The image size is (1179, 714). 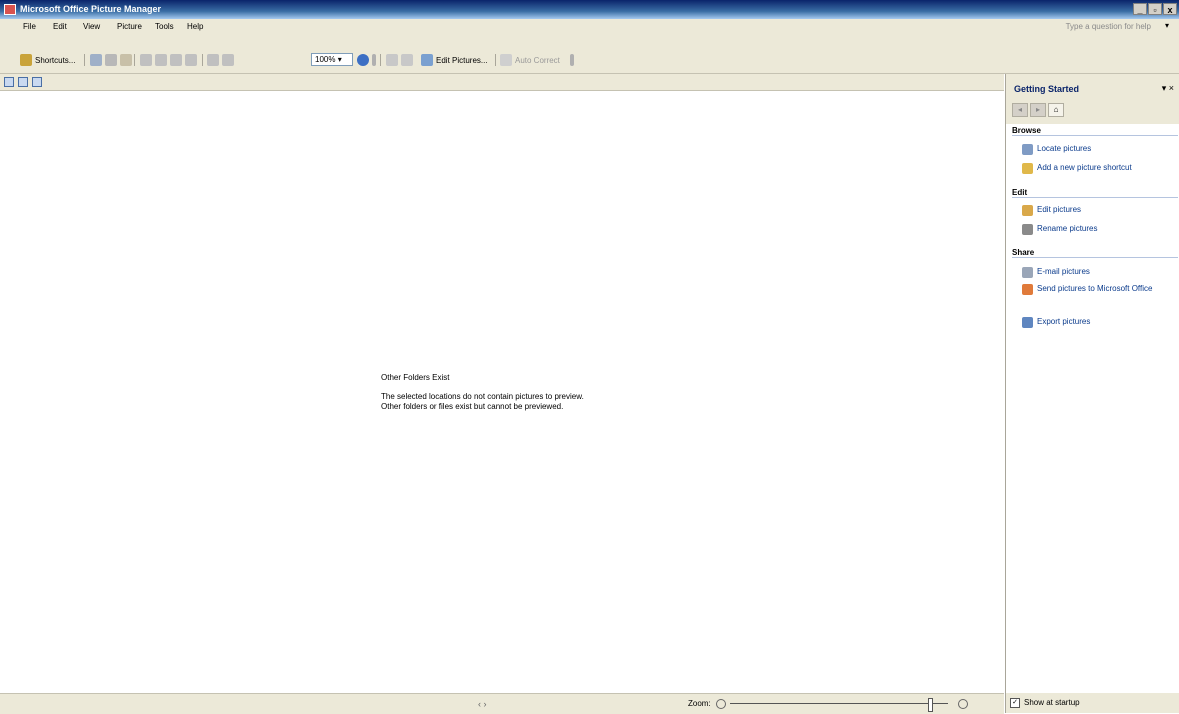 I want to click on maximize-button: ▫, so click(x=1155, y=9).